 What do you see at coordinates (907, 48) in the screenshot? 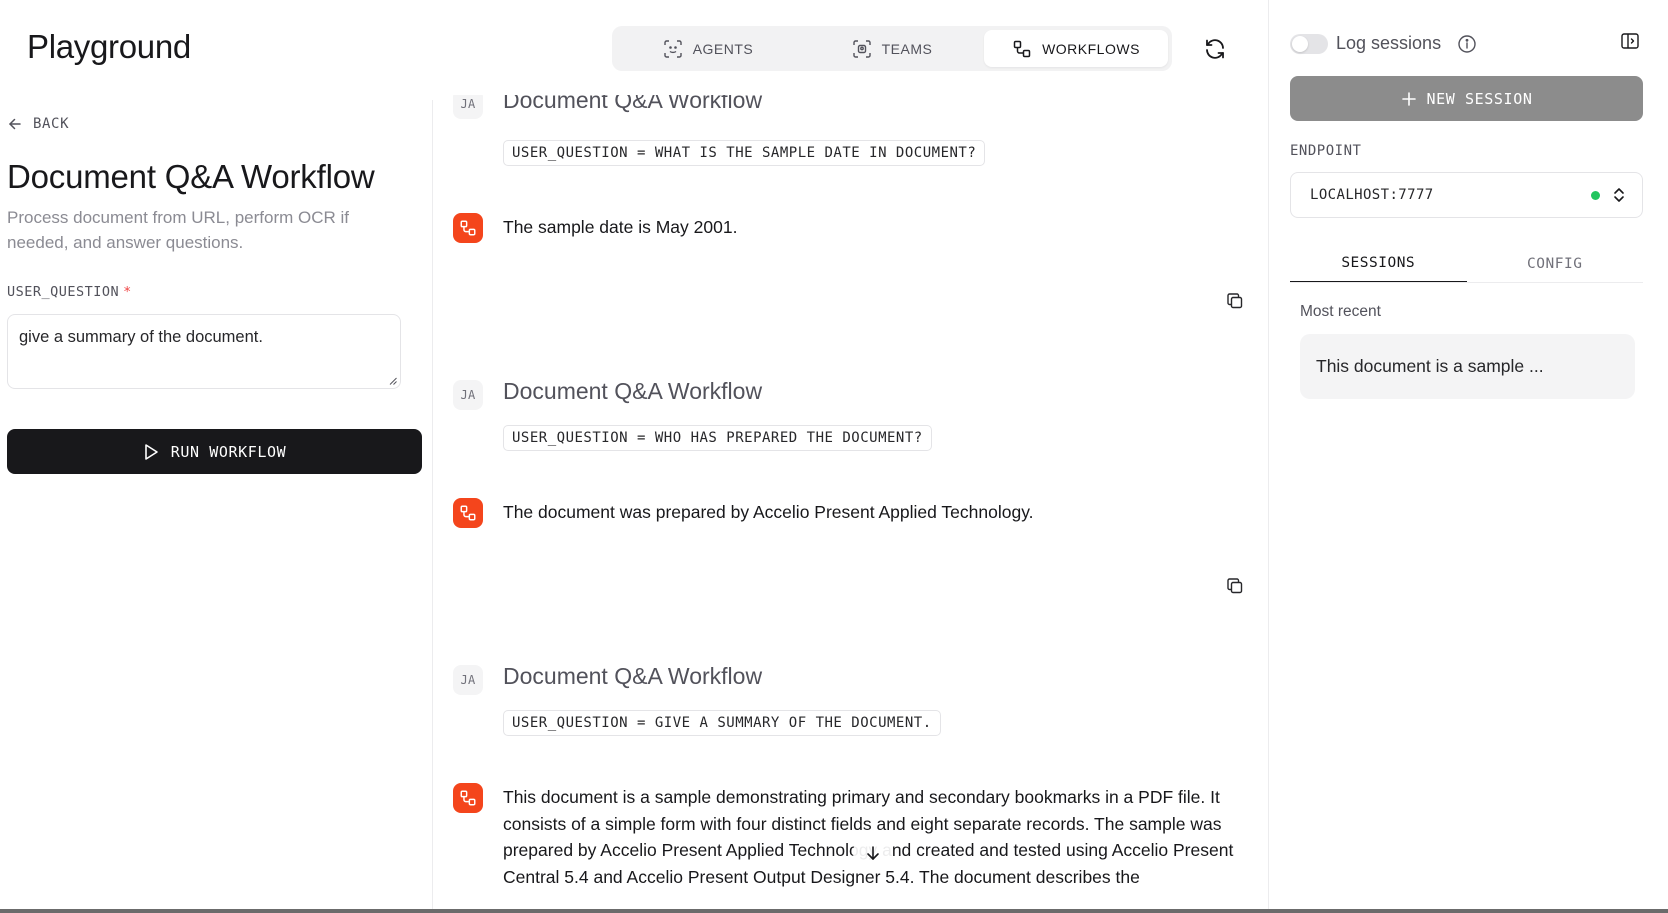
I see `tab-teams-label: TEAMS` at bounding box center [907, 48].